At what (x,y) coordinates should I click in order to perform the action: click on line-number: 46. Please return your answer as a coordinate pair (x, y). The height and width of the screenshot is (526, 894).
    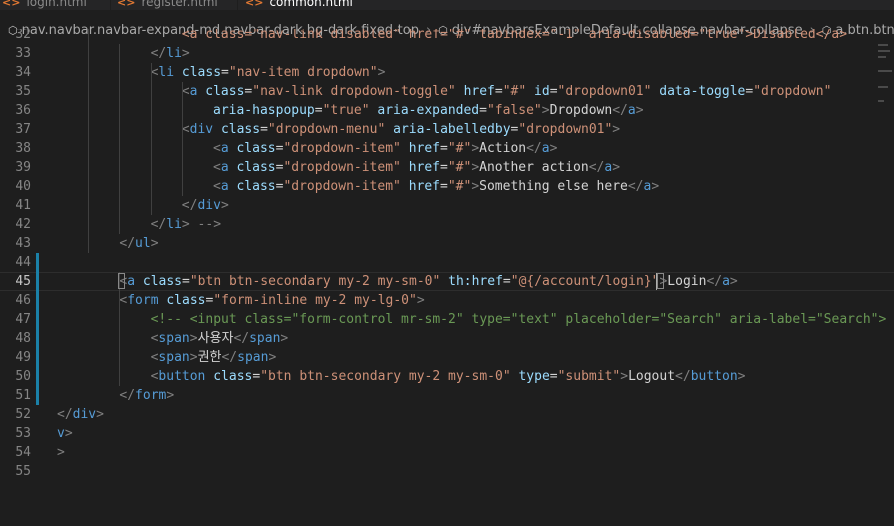
    Looking at the image, I should click on (23, 300).